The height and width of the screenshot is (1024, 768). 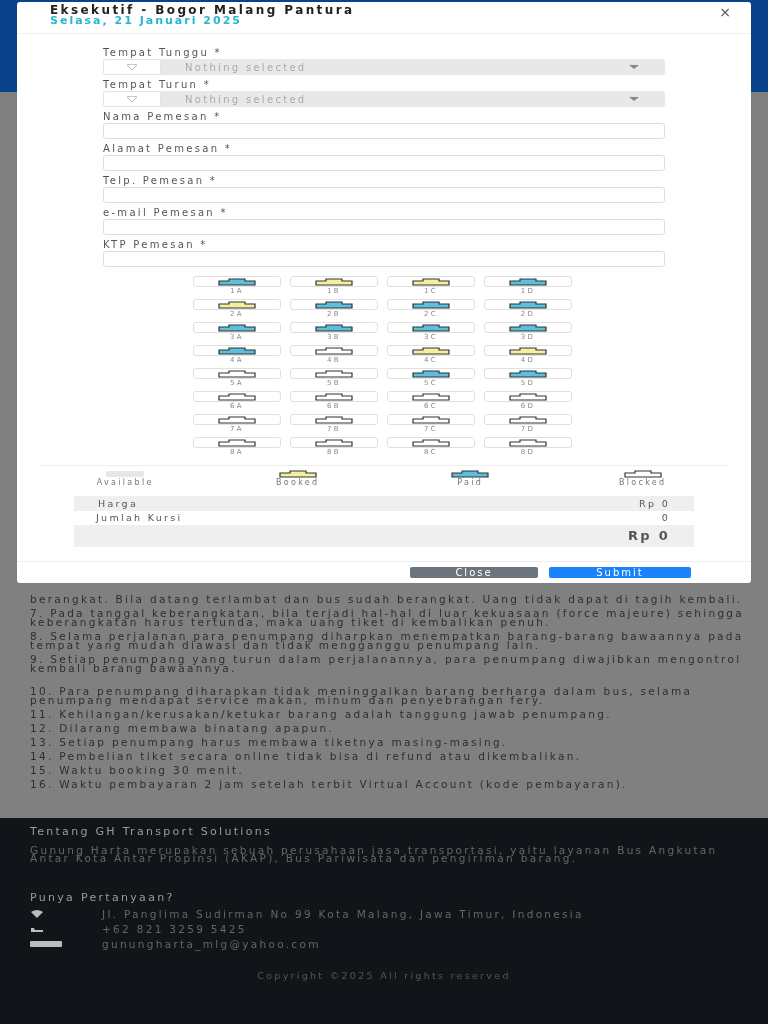 What do you see at coordinates (388, 618) in the screenshot?
I see `term-text: 7. Pada tanggal keberangkatan, bila terjadi hal-hal di luar kekuasaan (force majeure) sehingga keberangkatan harus tertunda, maka uang tiket di kembalikan penuh.` at bounding box center [388, 618].